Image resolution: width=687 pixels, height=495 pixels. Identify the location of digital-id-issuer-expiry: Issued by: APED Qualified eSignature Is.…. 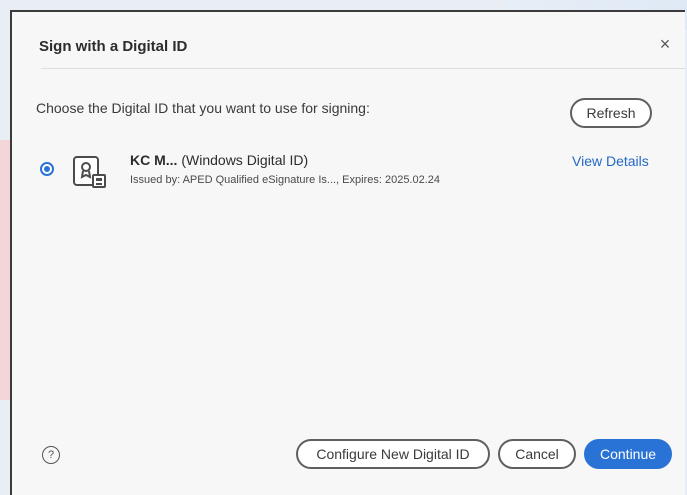
(285, 180).